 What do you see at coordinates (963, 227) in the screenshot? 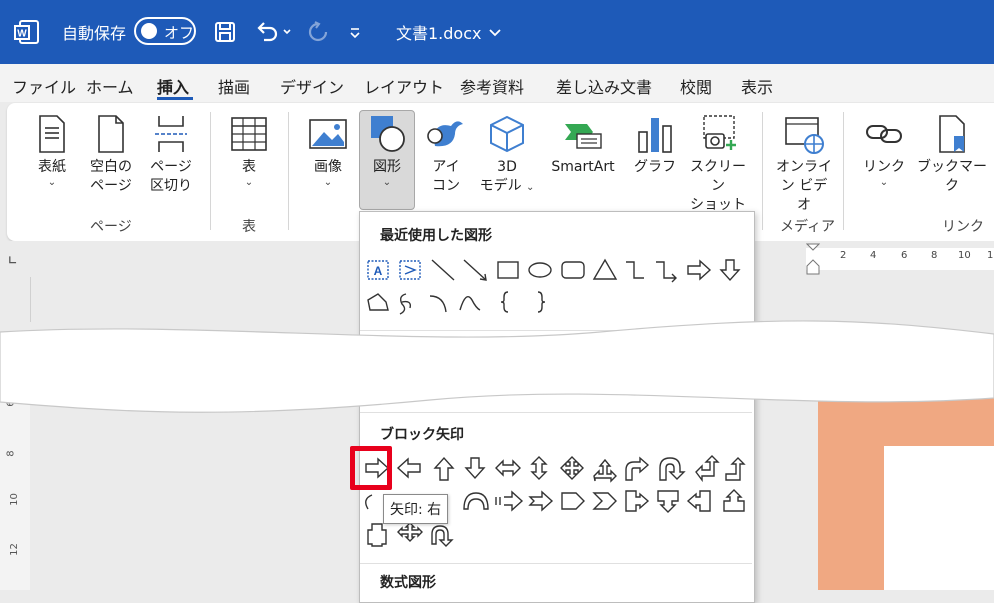
I see `group-label-links: リンク` at bounding box center [963, 227].